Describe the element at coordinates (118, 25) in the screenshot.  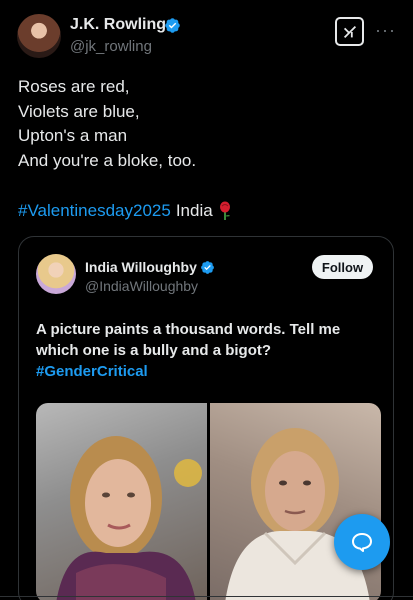
I see `author-name: J.K. Rowling` at that location.